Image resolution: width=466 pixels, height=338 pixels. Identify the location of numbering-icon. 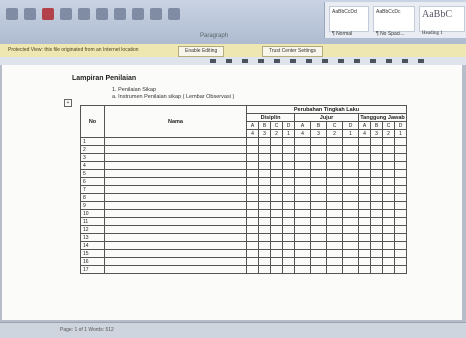
(30, 14).